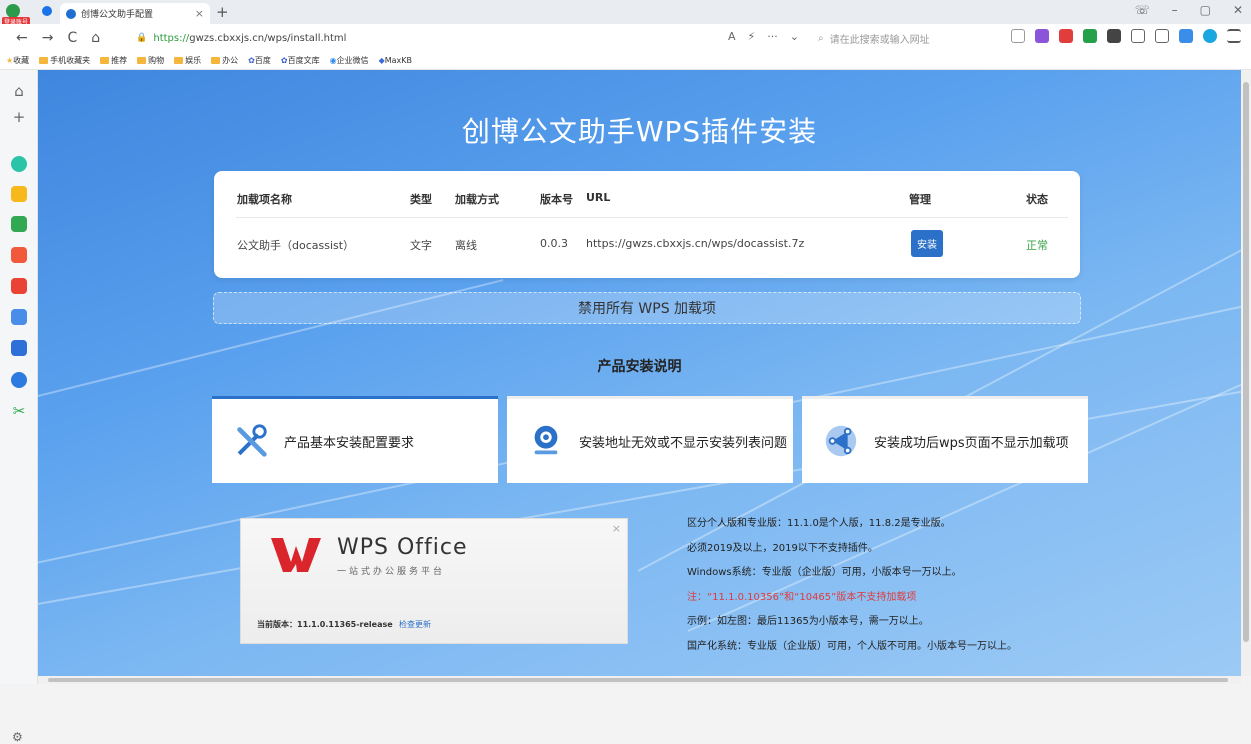 The height and width of the screenshot is (744, 1251). Describe the element at coordinates (683, 443) in the screenshot. I see `help-card-label: 安装地址无效或不显示安装列表问题` at that location.